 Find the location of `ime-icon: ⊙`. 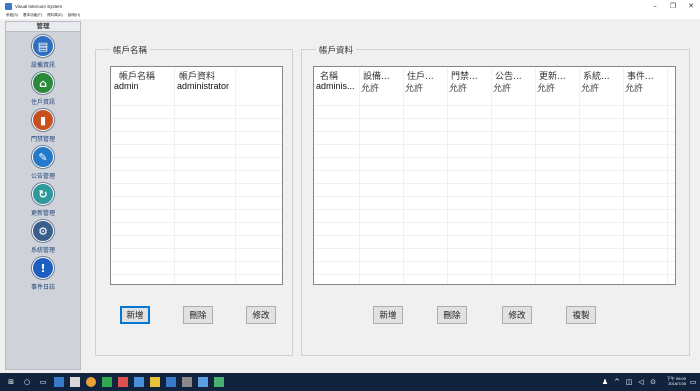

ime-icon: ⊙ is located at coordinates (653, 382).